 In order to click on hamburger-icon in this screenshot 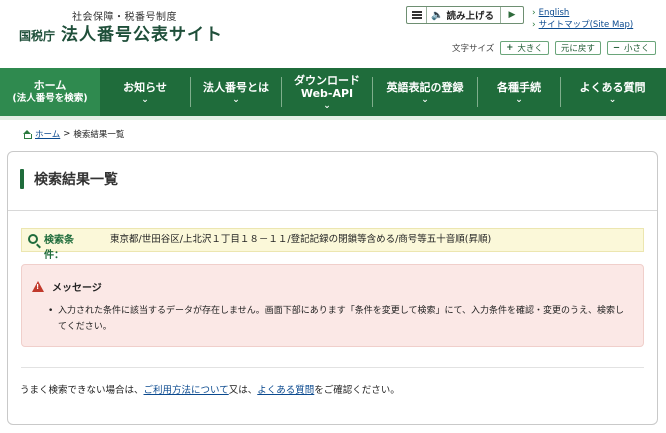, I will do `click(416, 15)`.